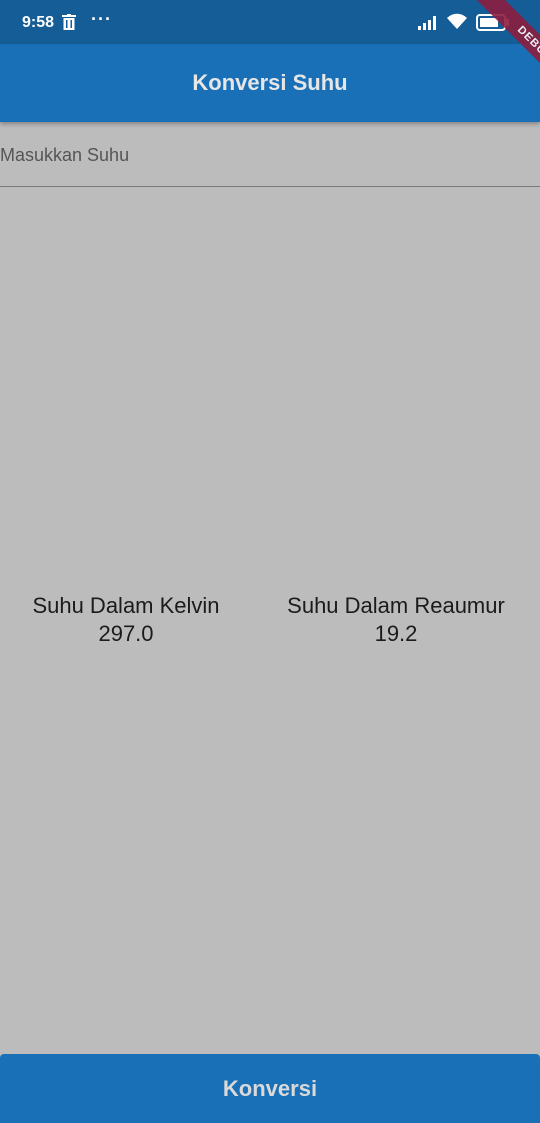  Describe the element at coordinates (396, 633) in the screenshot. I see `reaumur-value: 19.2` at that location.